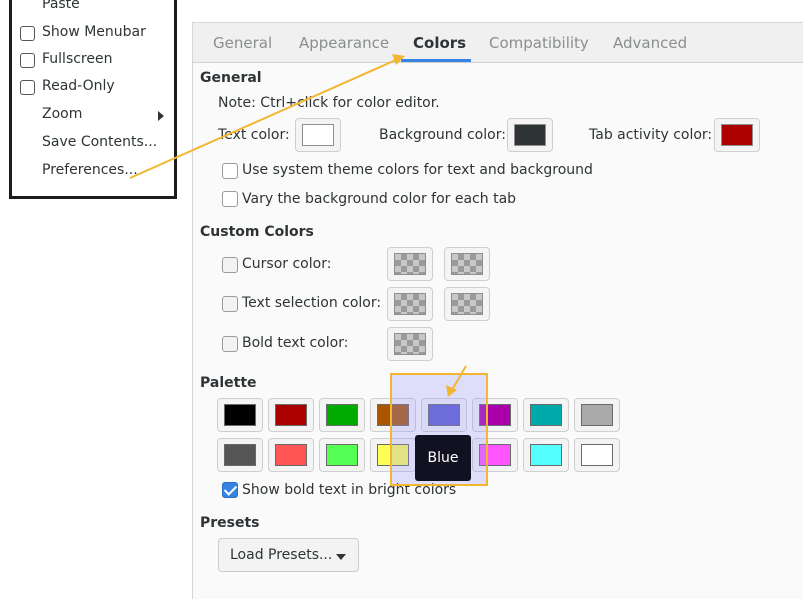 The height and width of the screenshot is (599, 803). Describe the element at coordinates (228, 383) in the screenshot. I see `palette-heading: Palette` at that location.